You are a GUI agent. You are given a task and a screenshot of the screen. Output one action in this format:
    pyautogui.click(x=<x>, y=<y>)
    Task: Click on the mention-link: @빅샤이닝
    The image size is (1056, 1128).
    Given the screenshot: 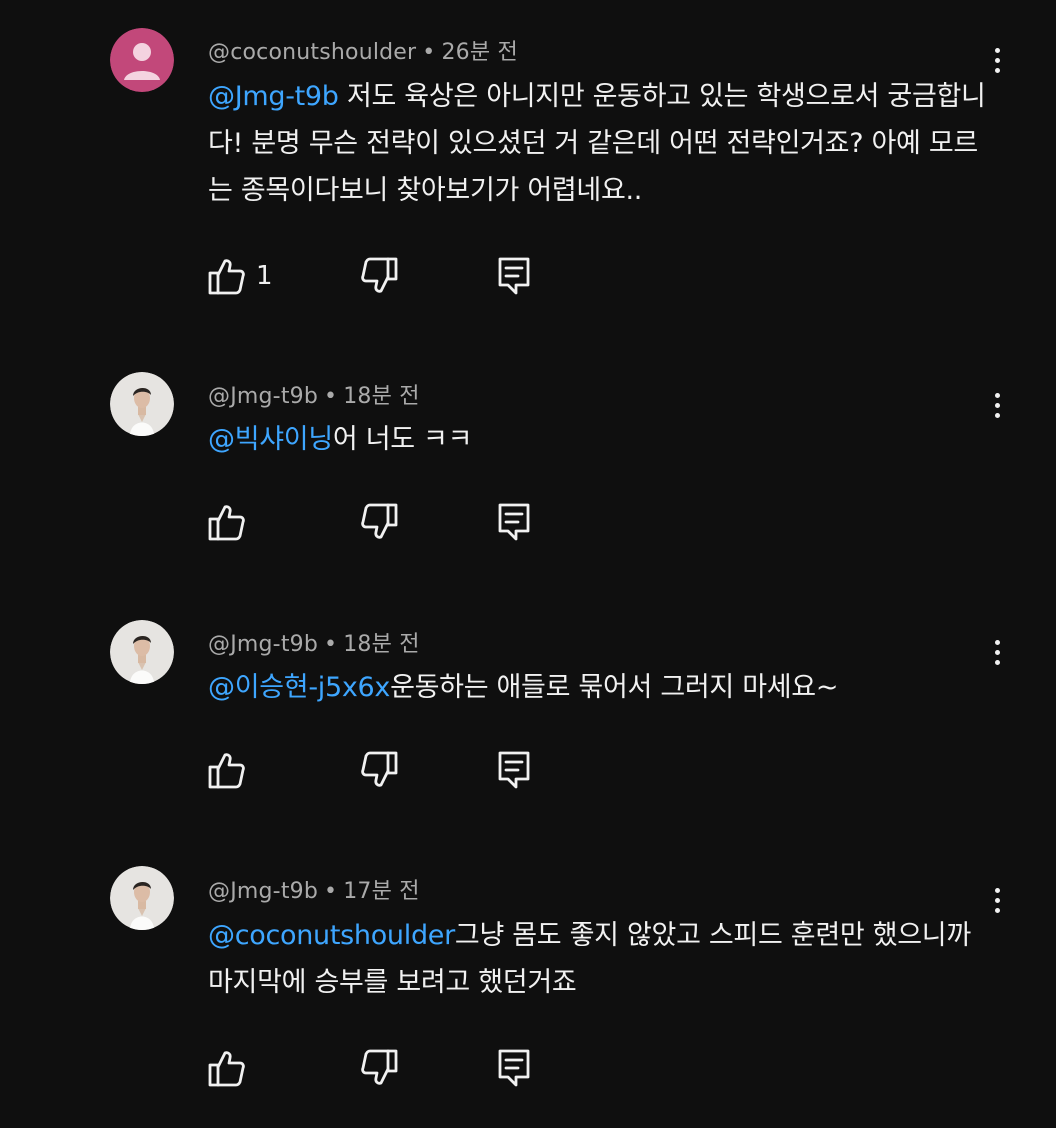 What is the action you would take?
    pyautogui.click(x=270, y=439)
    